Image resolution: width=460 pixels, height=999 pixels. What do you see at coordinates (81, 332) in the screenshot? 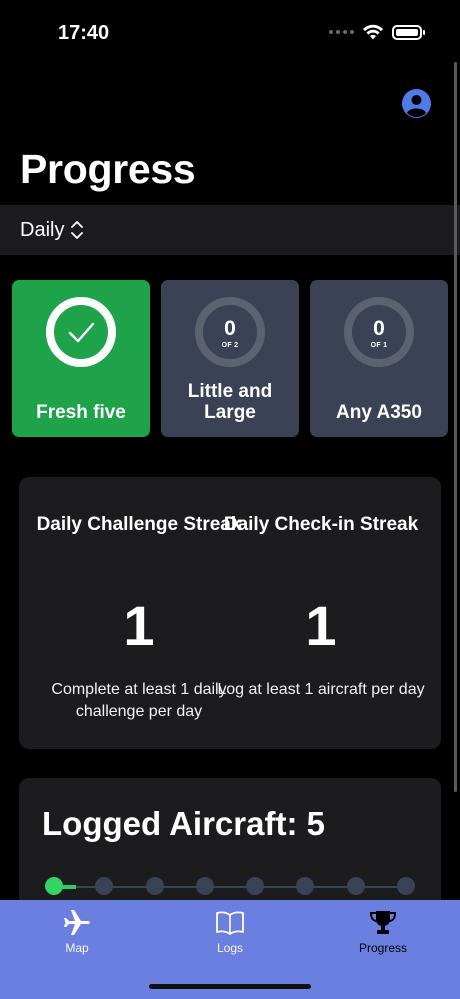
I see `checkmark-ring-icon` at bounding box center [81, 332].